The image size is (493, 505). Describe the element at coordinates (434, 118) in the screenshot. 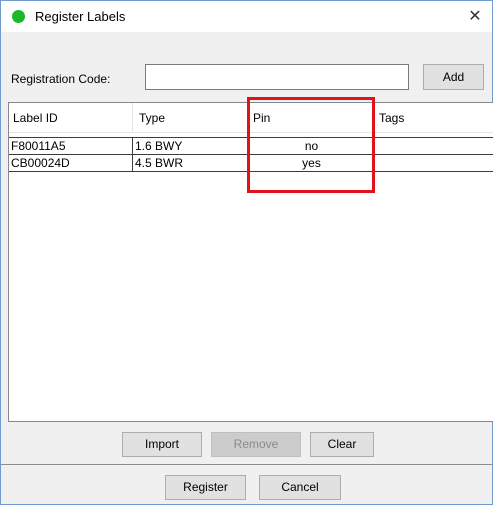

I see `column-header-tags: Tags` at that location.